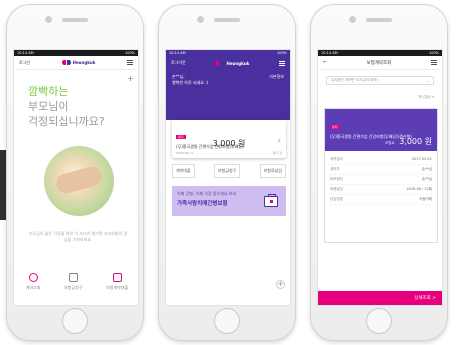 Image resolution: width=456 pixels, height=345 pixels. Describe the element at coordinates (130, 78) in the screenshot. I see `plus-icon: +` at that location.